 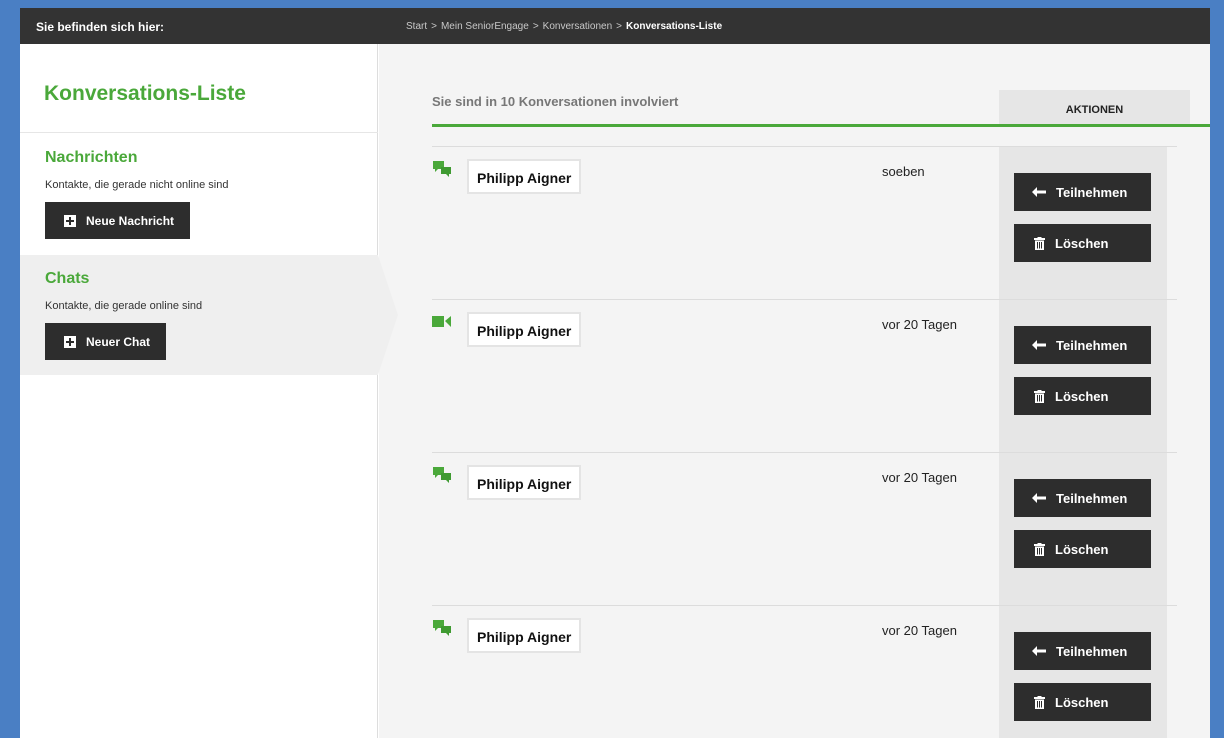 I want to click on breadcrumb-konversationen: Konversationen, so click(x=578, y=26).